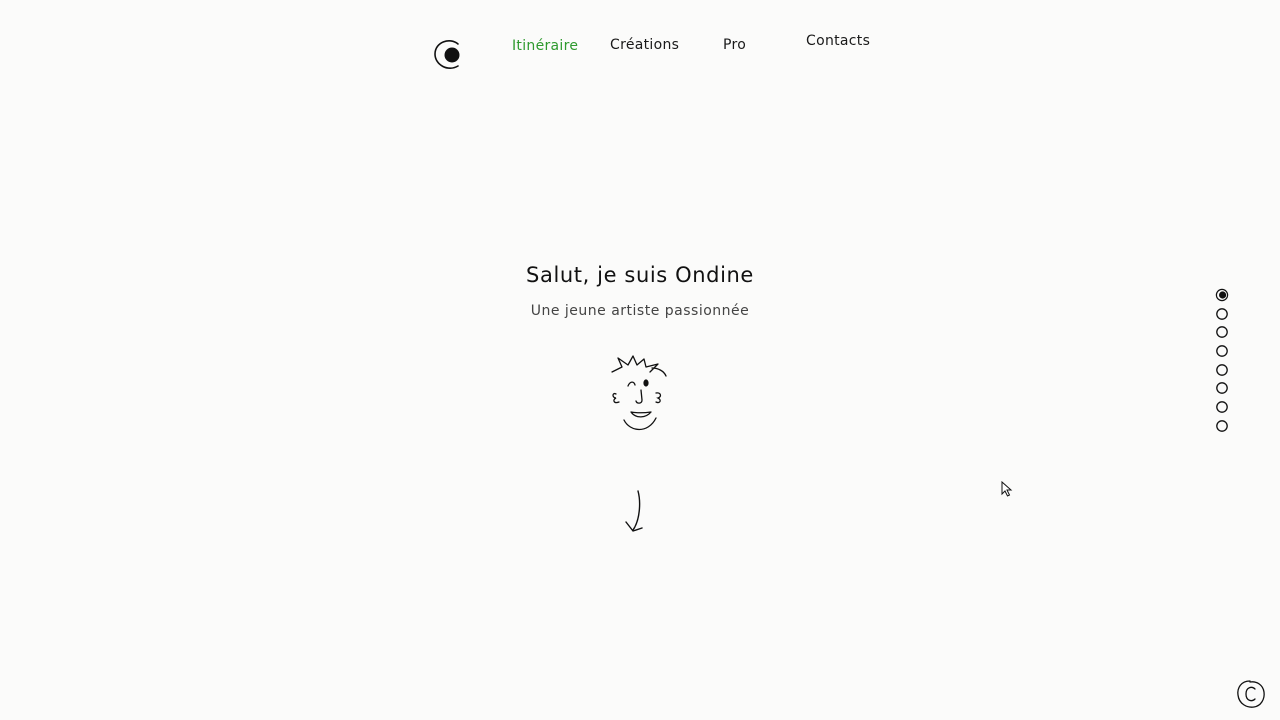 The height and width of the screenshot is (720, 1280). What do you see at coordinates (1250, 694) in the screenshot?
I see `copyright-icon` at bounding box center [1250, 694].